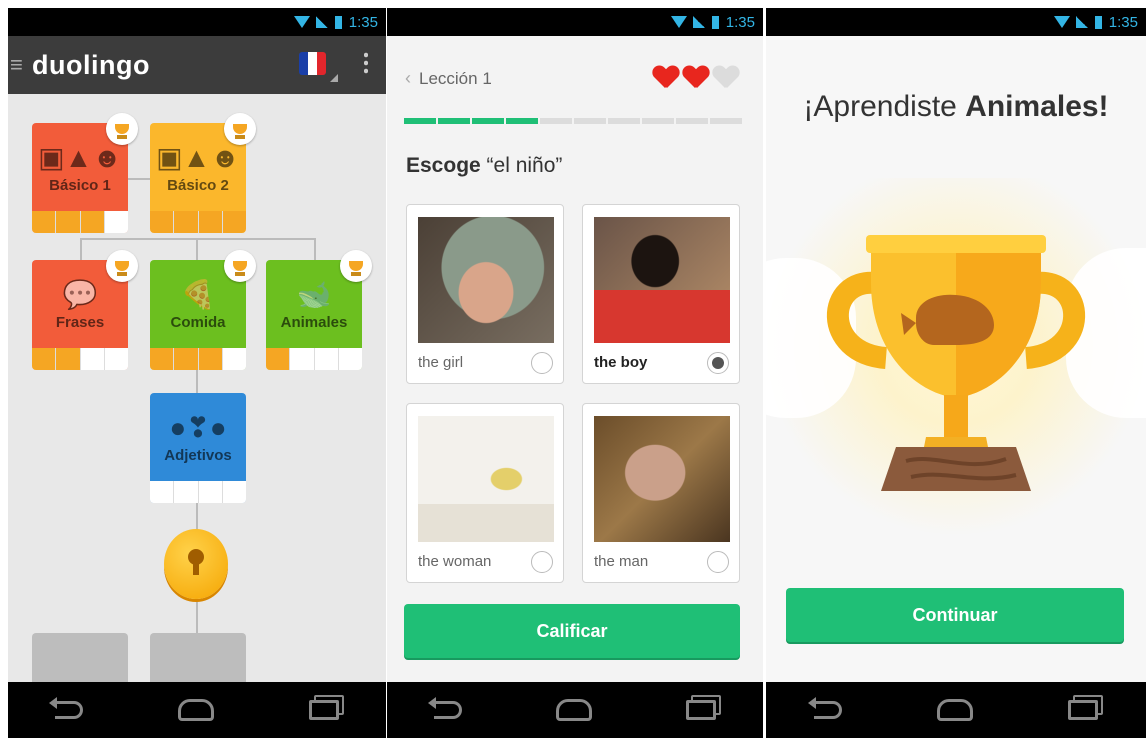 Image resolution: width=1146 pixels, height=738 pixels. Describe the element at coordinates (884, 106) in the screenshot. I see `heading-prefix: ¡Aprendiste` at that location.